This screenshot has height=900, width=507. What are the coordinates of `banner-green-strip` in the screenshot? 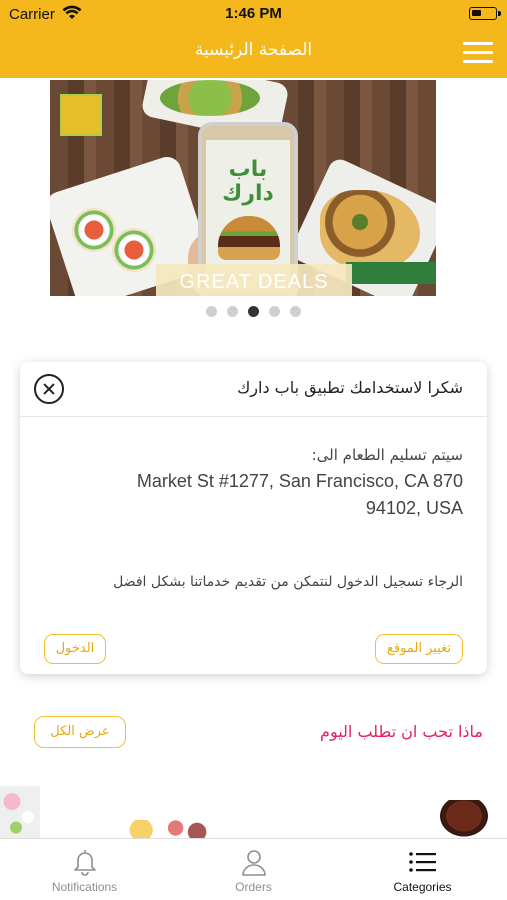 It's located at (391, 273).